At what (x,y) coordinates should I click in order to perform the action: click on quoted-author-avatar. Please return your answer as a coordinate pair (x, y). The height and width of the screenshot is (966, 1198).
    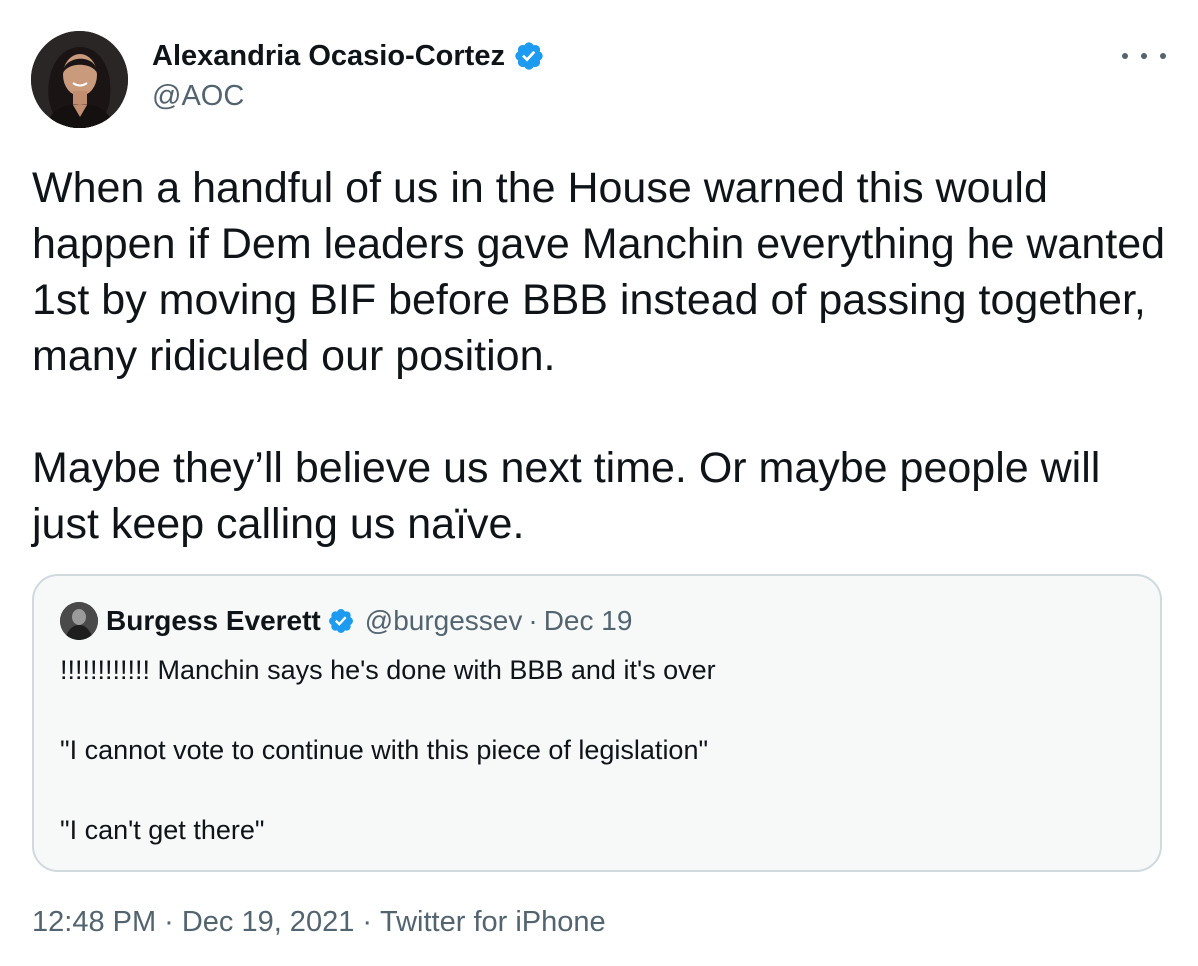
    Looking at the image, I should click on (79, 621).